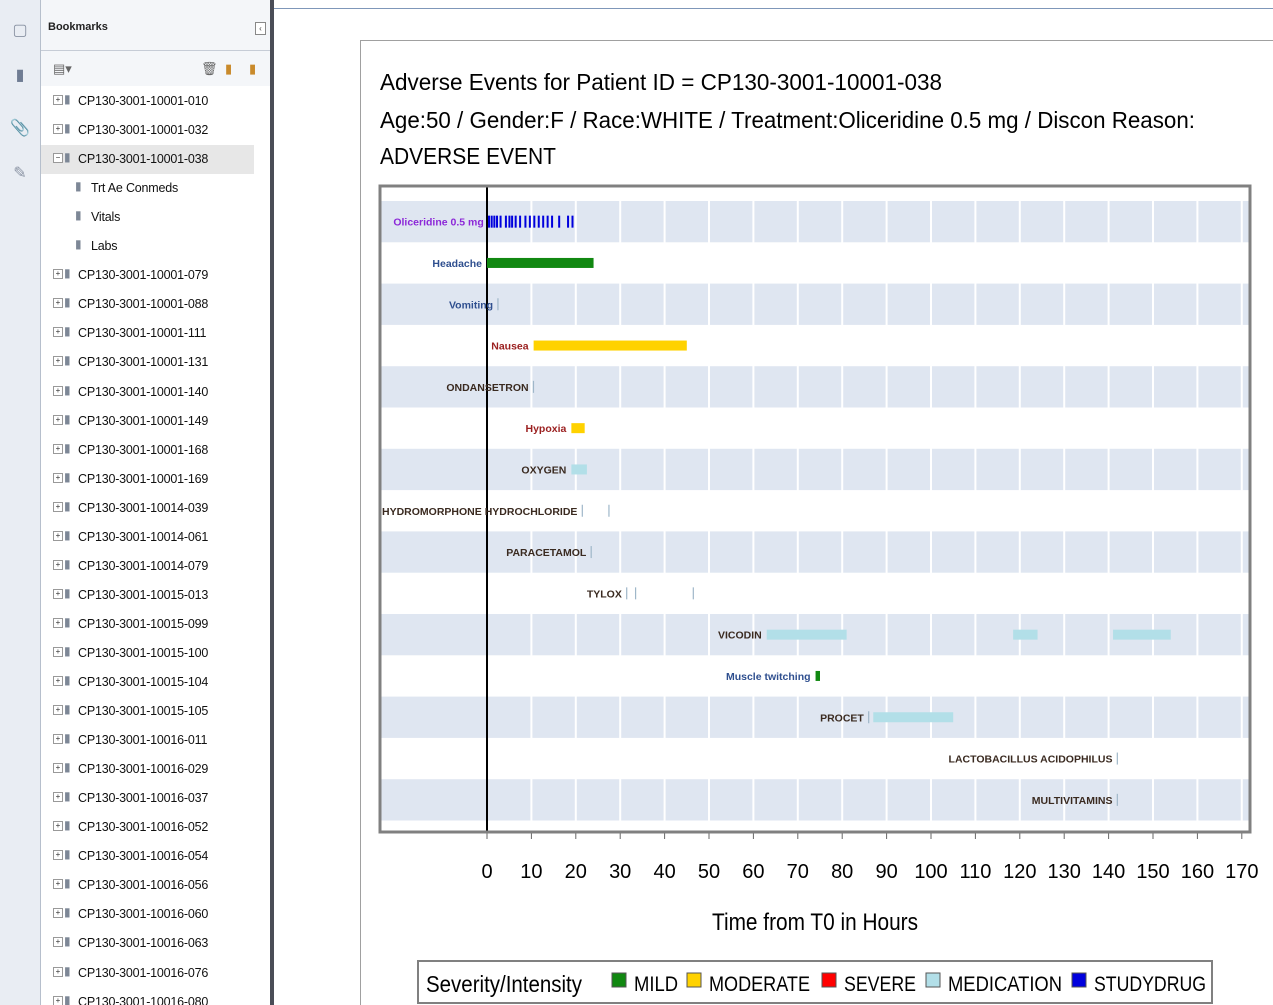 The height and width of the screenshot is (1005, 1273). I want to click on viewer-top-border, so click(773, 8).